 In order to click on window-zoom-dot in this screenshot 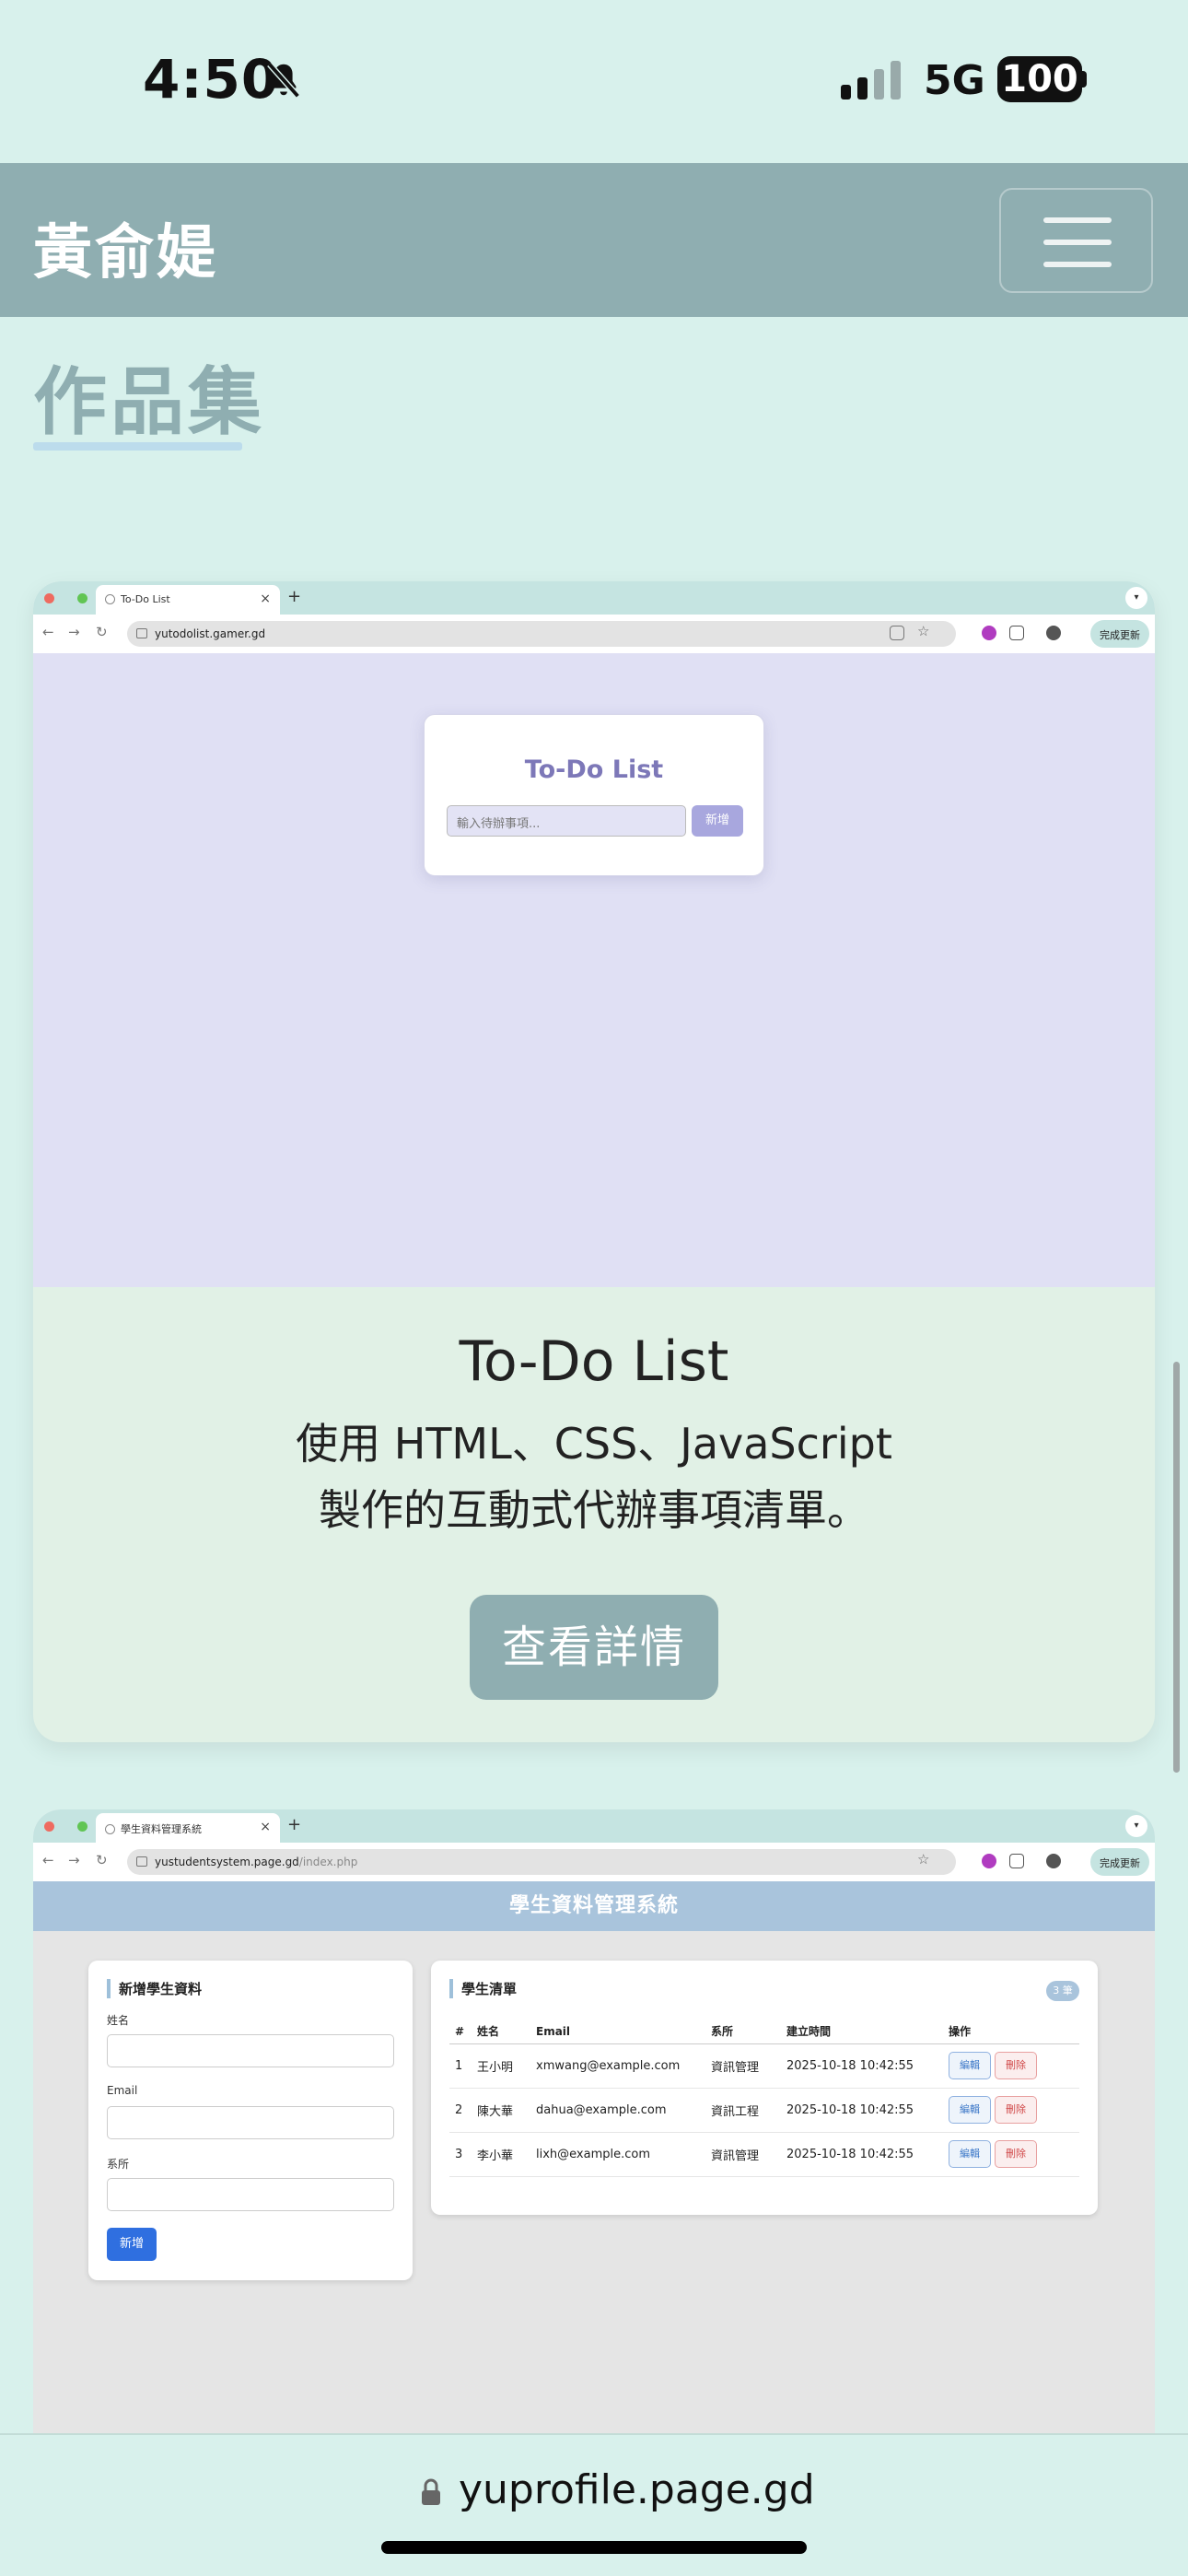, I will do `click(82, 598)`.